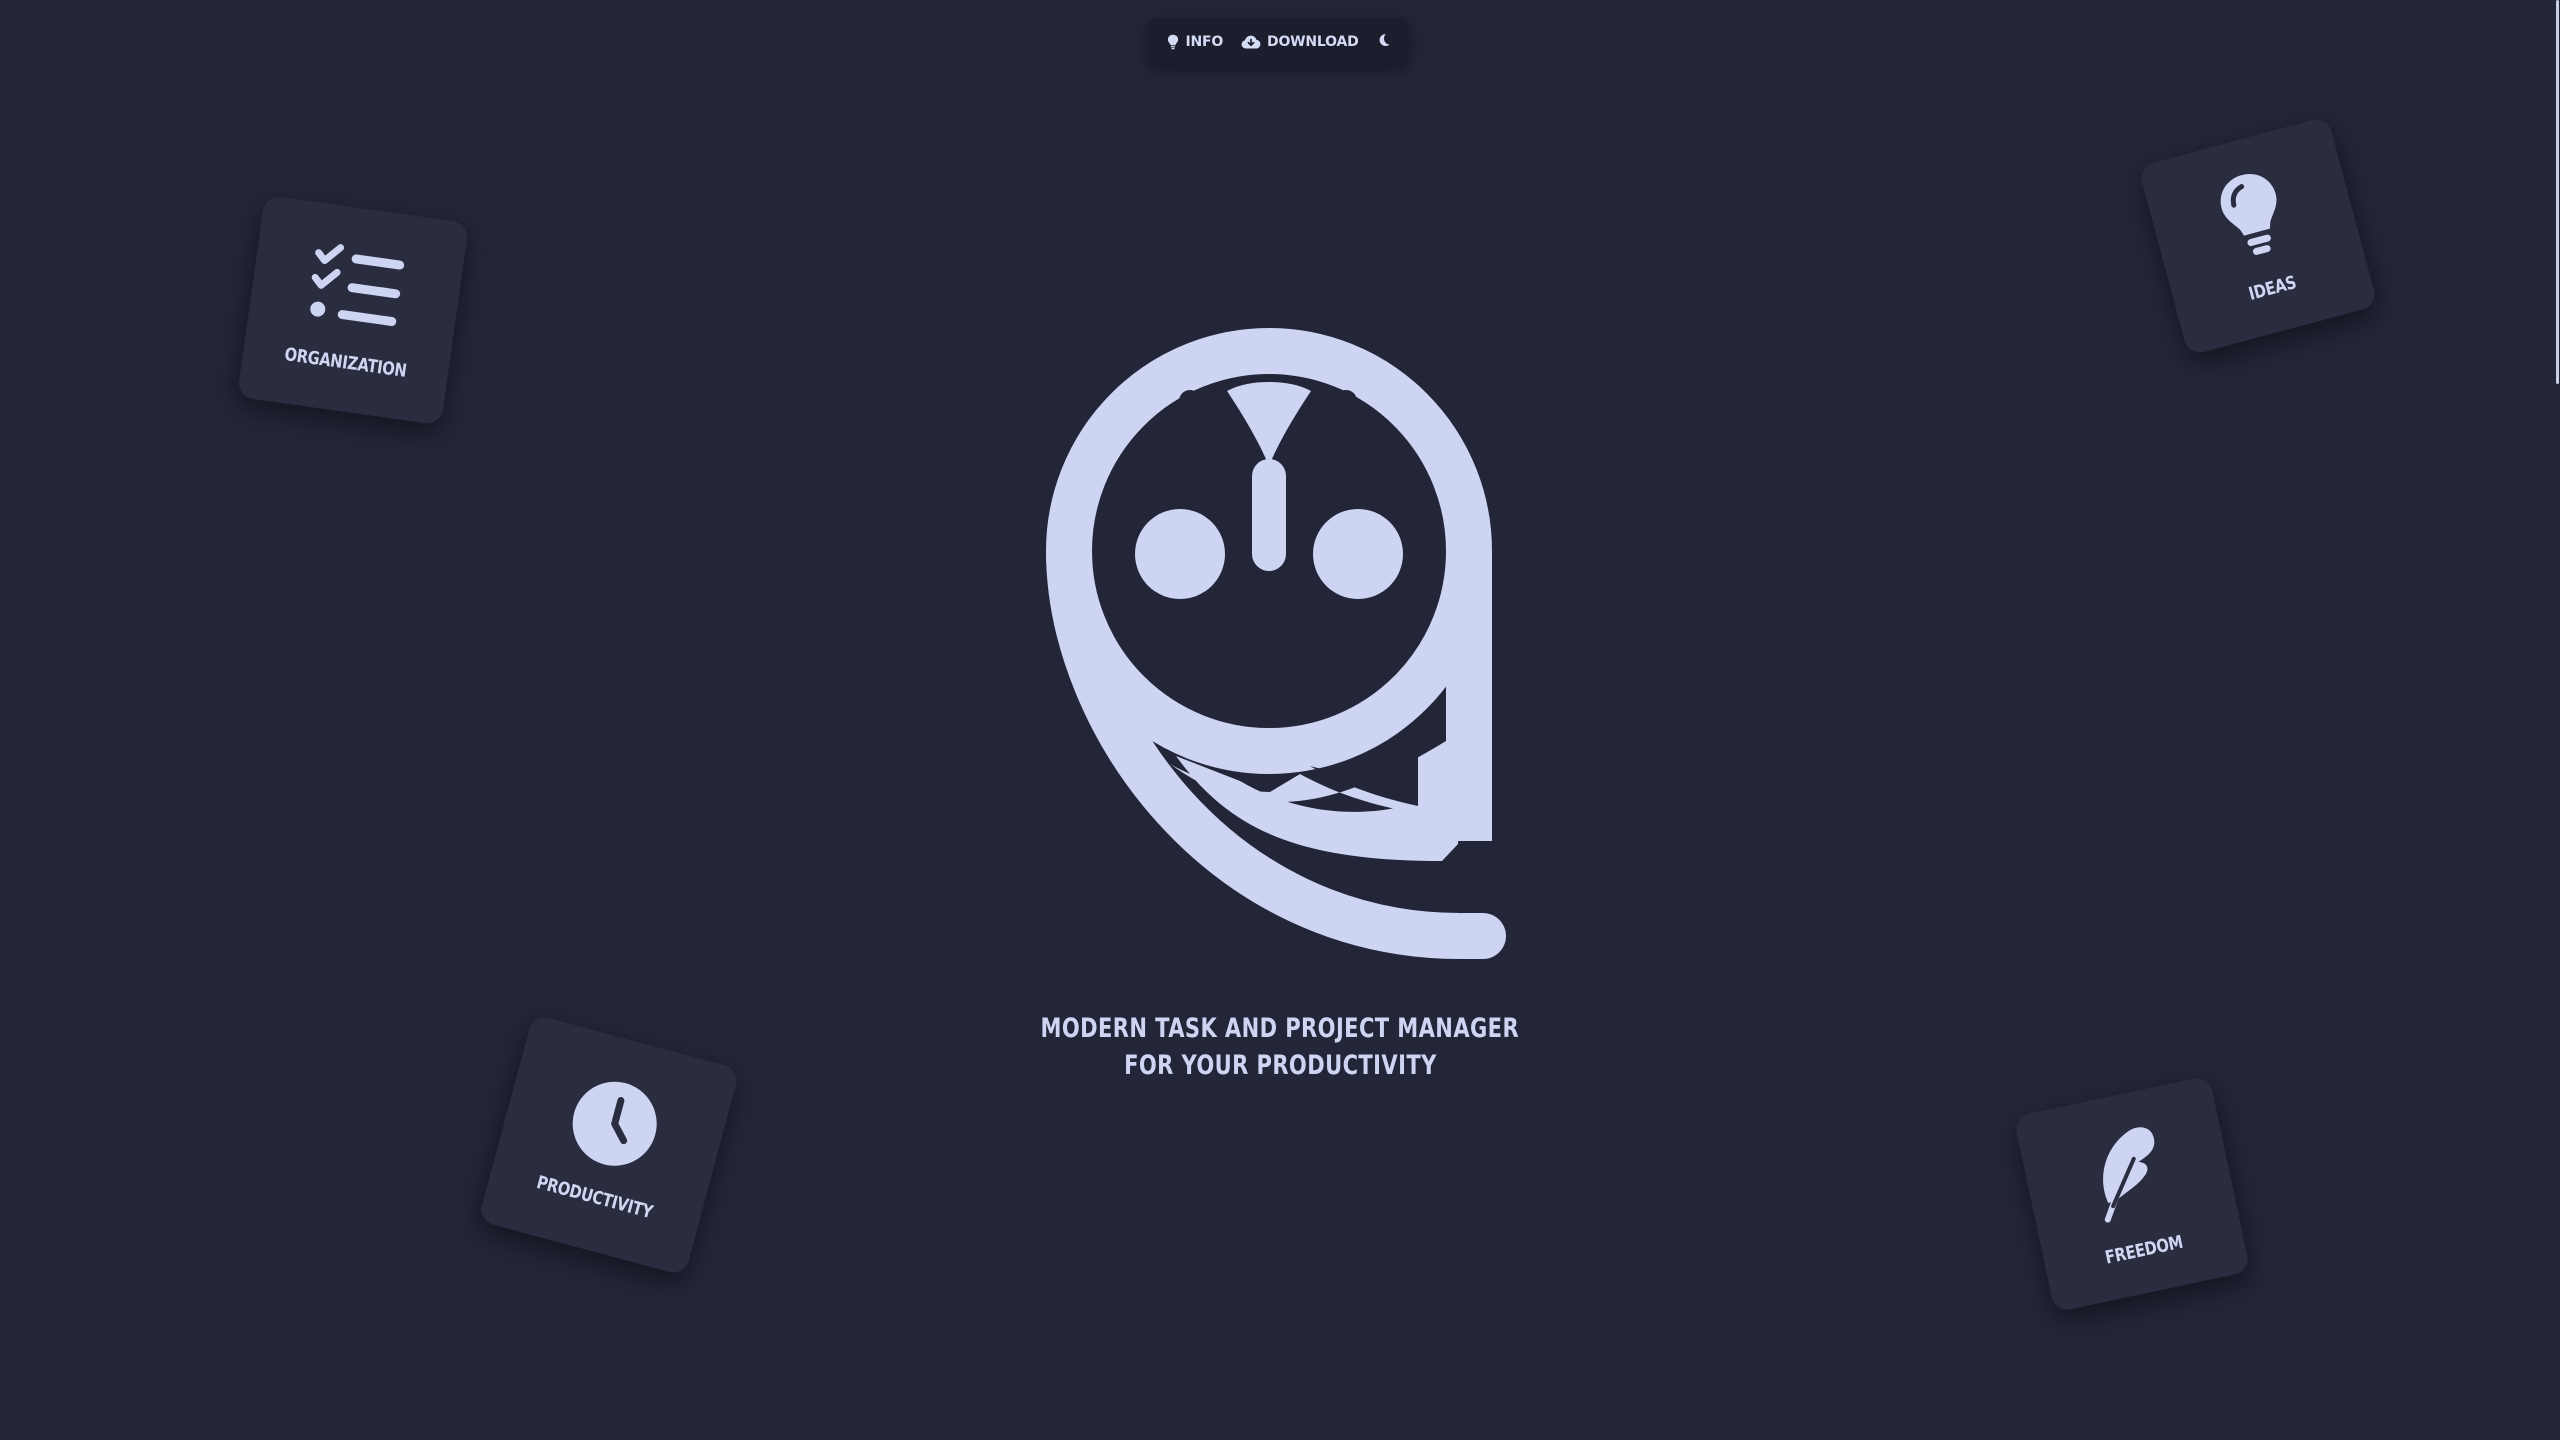 The width and height of the screenshot is (2560, 1440). Describe the element at coordinates (1280, 646) in the screenshot. I see `owl-logo` at that location.